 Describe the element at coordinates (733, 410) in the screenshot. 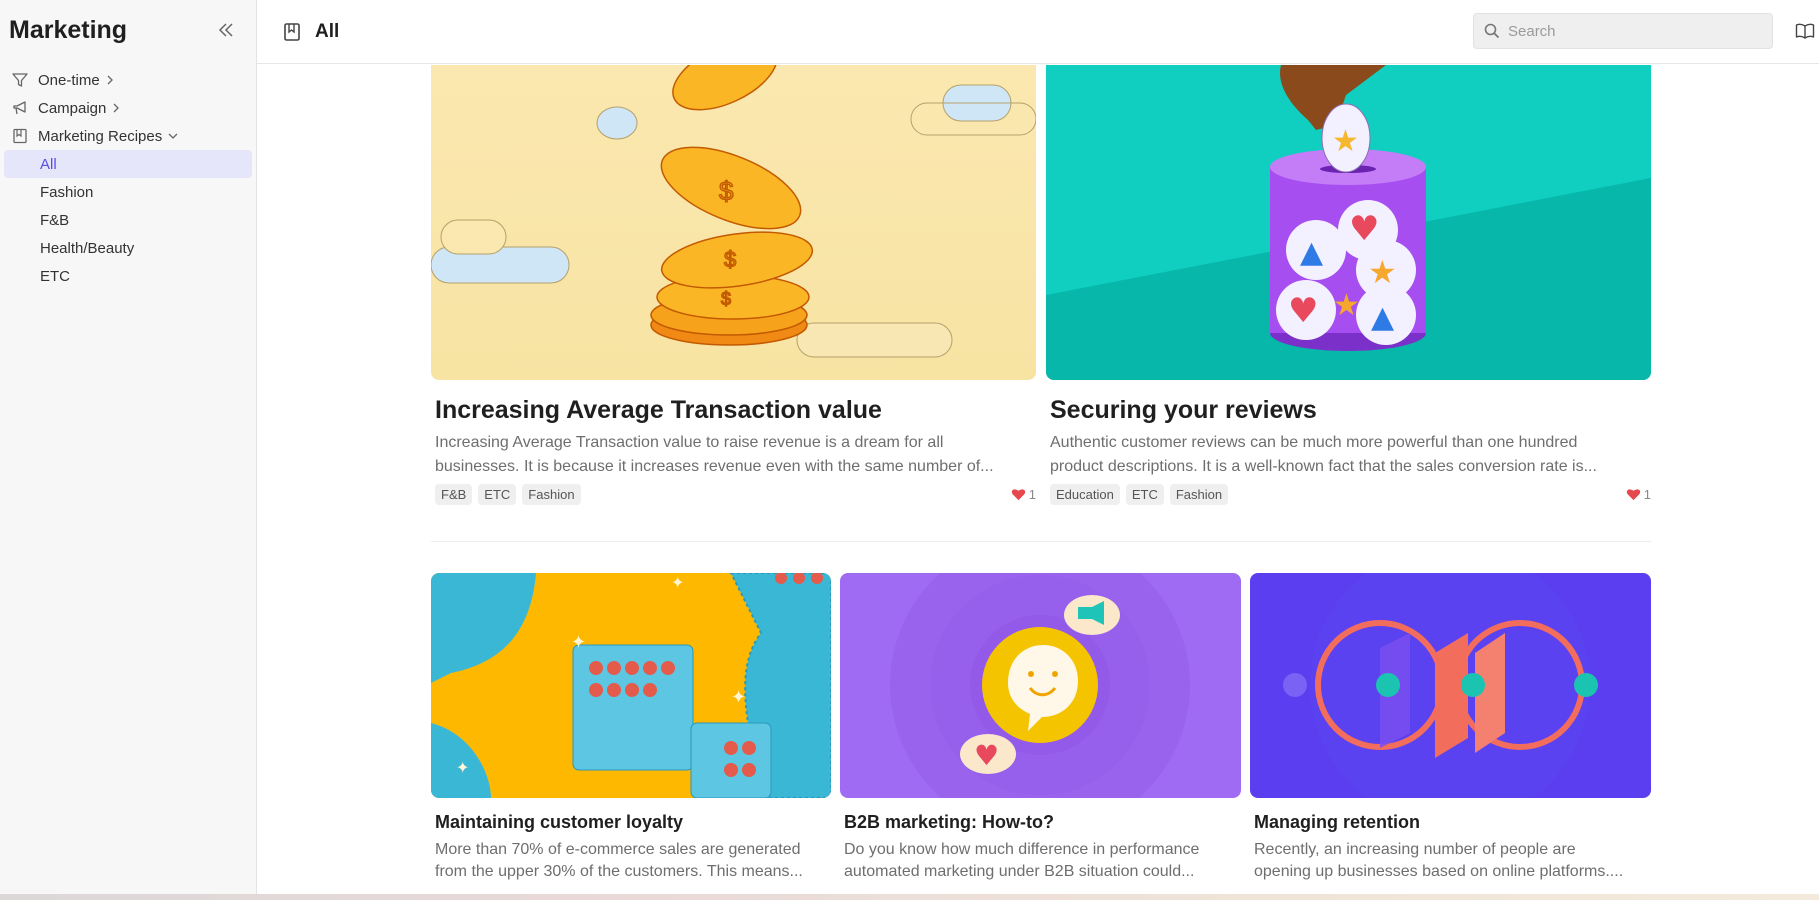

I see `card-title: Increasing Average Transaction value` at that location.